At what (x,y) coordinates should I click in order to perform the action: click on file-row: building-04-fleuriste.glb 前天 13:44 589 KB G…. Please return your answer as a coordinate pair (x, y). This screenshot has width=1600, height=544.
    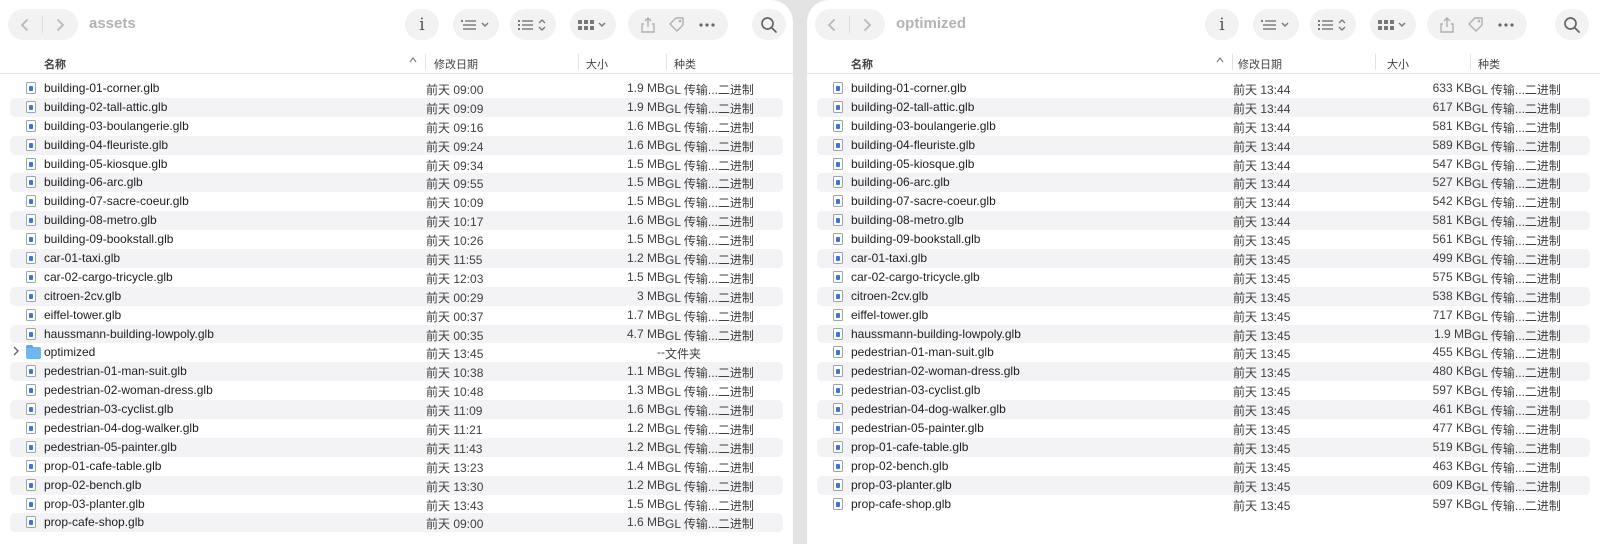
    Looking at the image, I should click on (1203, 145).